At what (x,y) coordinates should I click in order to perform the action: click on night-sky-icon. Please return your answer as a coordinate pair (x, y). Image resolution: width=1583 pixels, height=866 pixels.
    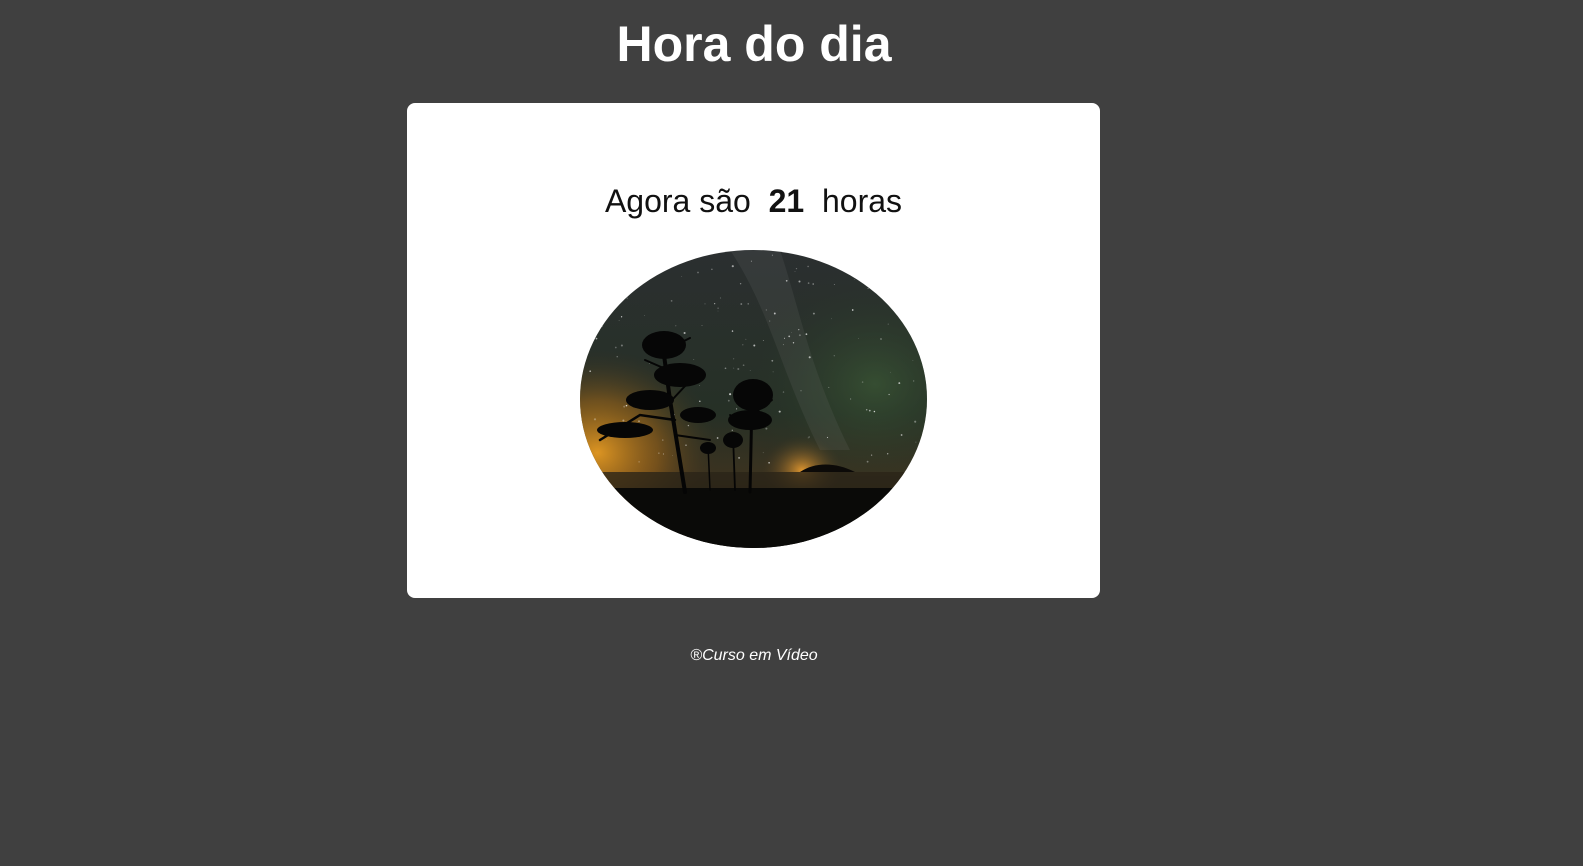
    Looking at the image, I should click on (753, 399).